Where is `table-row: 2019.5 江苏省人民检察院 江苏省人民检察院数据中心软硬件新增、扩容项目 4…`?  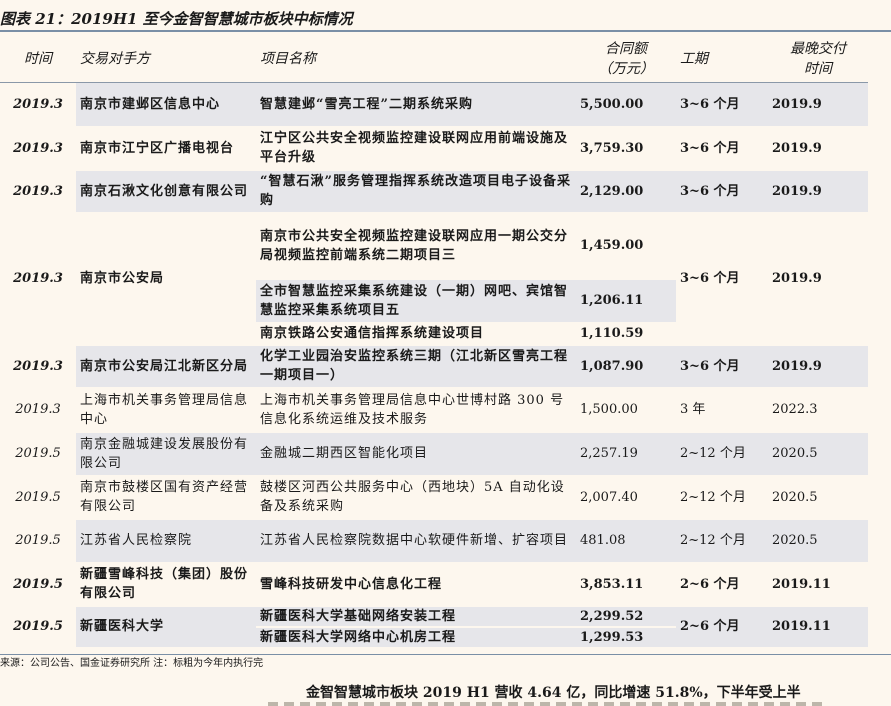 table-row: 2019.5 江苏省人民检察院 江苏省人民检察院数据中心软硬件新增、扩容项目 4… is located at coordinates (434, 541).